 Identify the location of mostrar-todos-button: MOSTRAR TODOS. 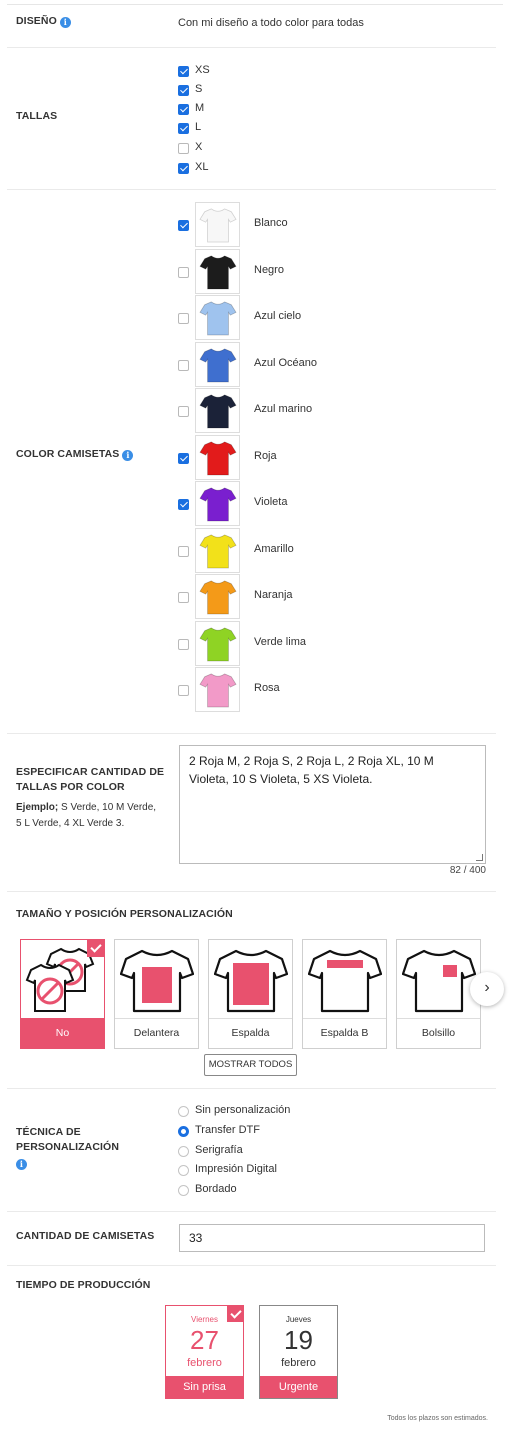
(250, 1065).